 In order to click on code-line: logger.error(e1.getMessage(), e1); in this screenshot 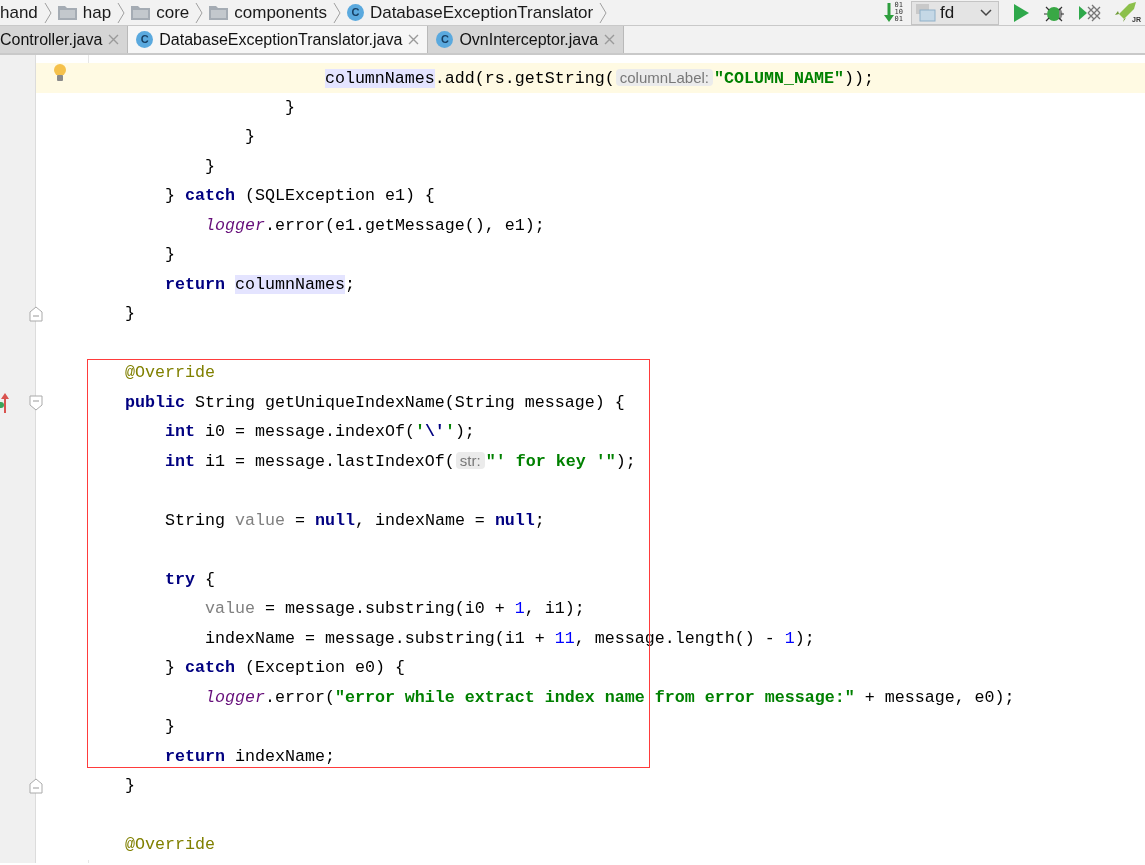, I will do `click(374, 225)`.